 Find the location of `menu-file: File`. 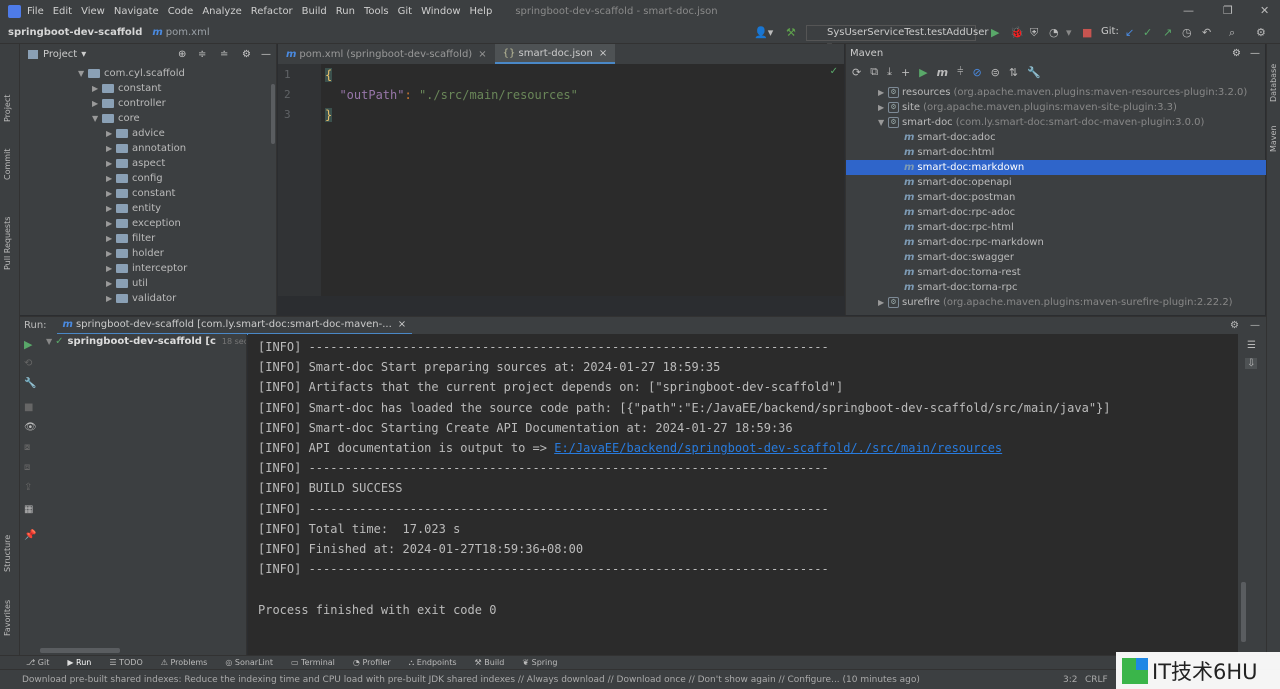

menu-file: File is located at coordinates (35, 11).